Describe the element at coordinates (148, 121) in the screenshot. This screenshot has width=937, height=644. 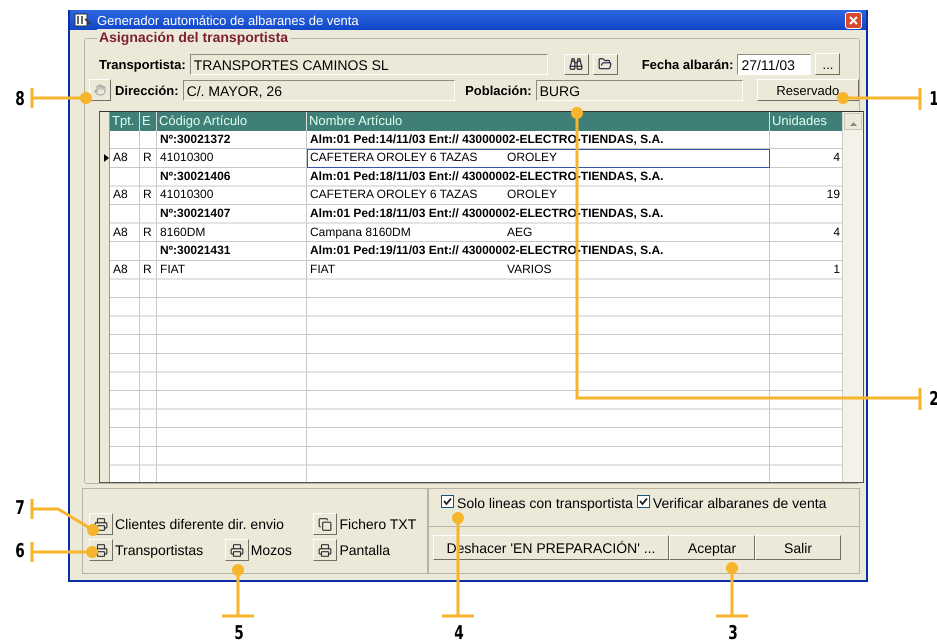
I see `column-header: E` at that location.